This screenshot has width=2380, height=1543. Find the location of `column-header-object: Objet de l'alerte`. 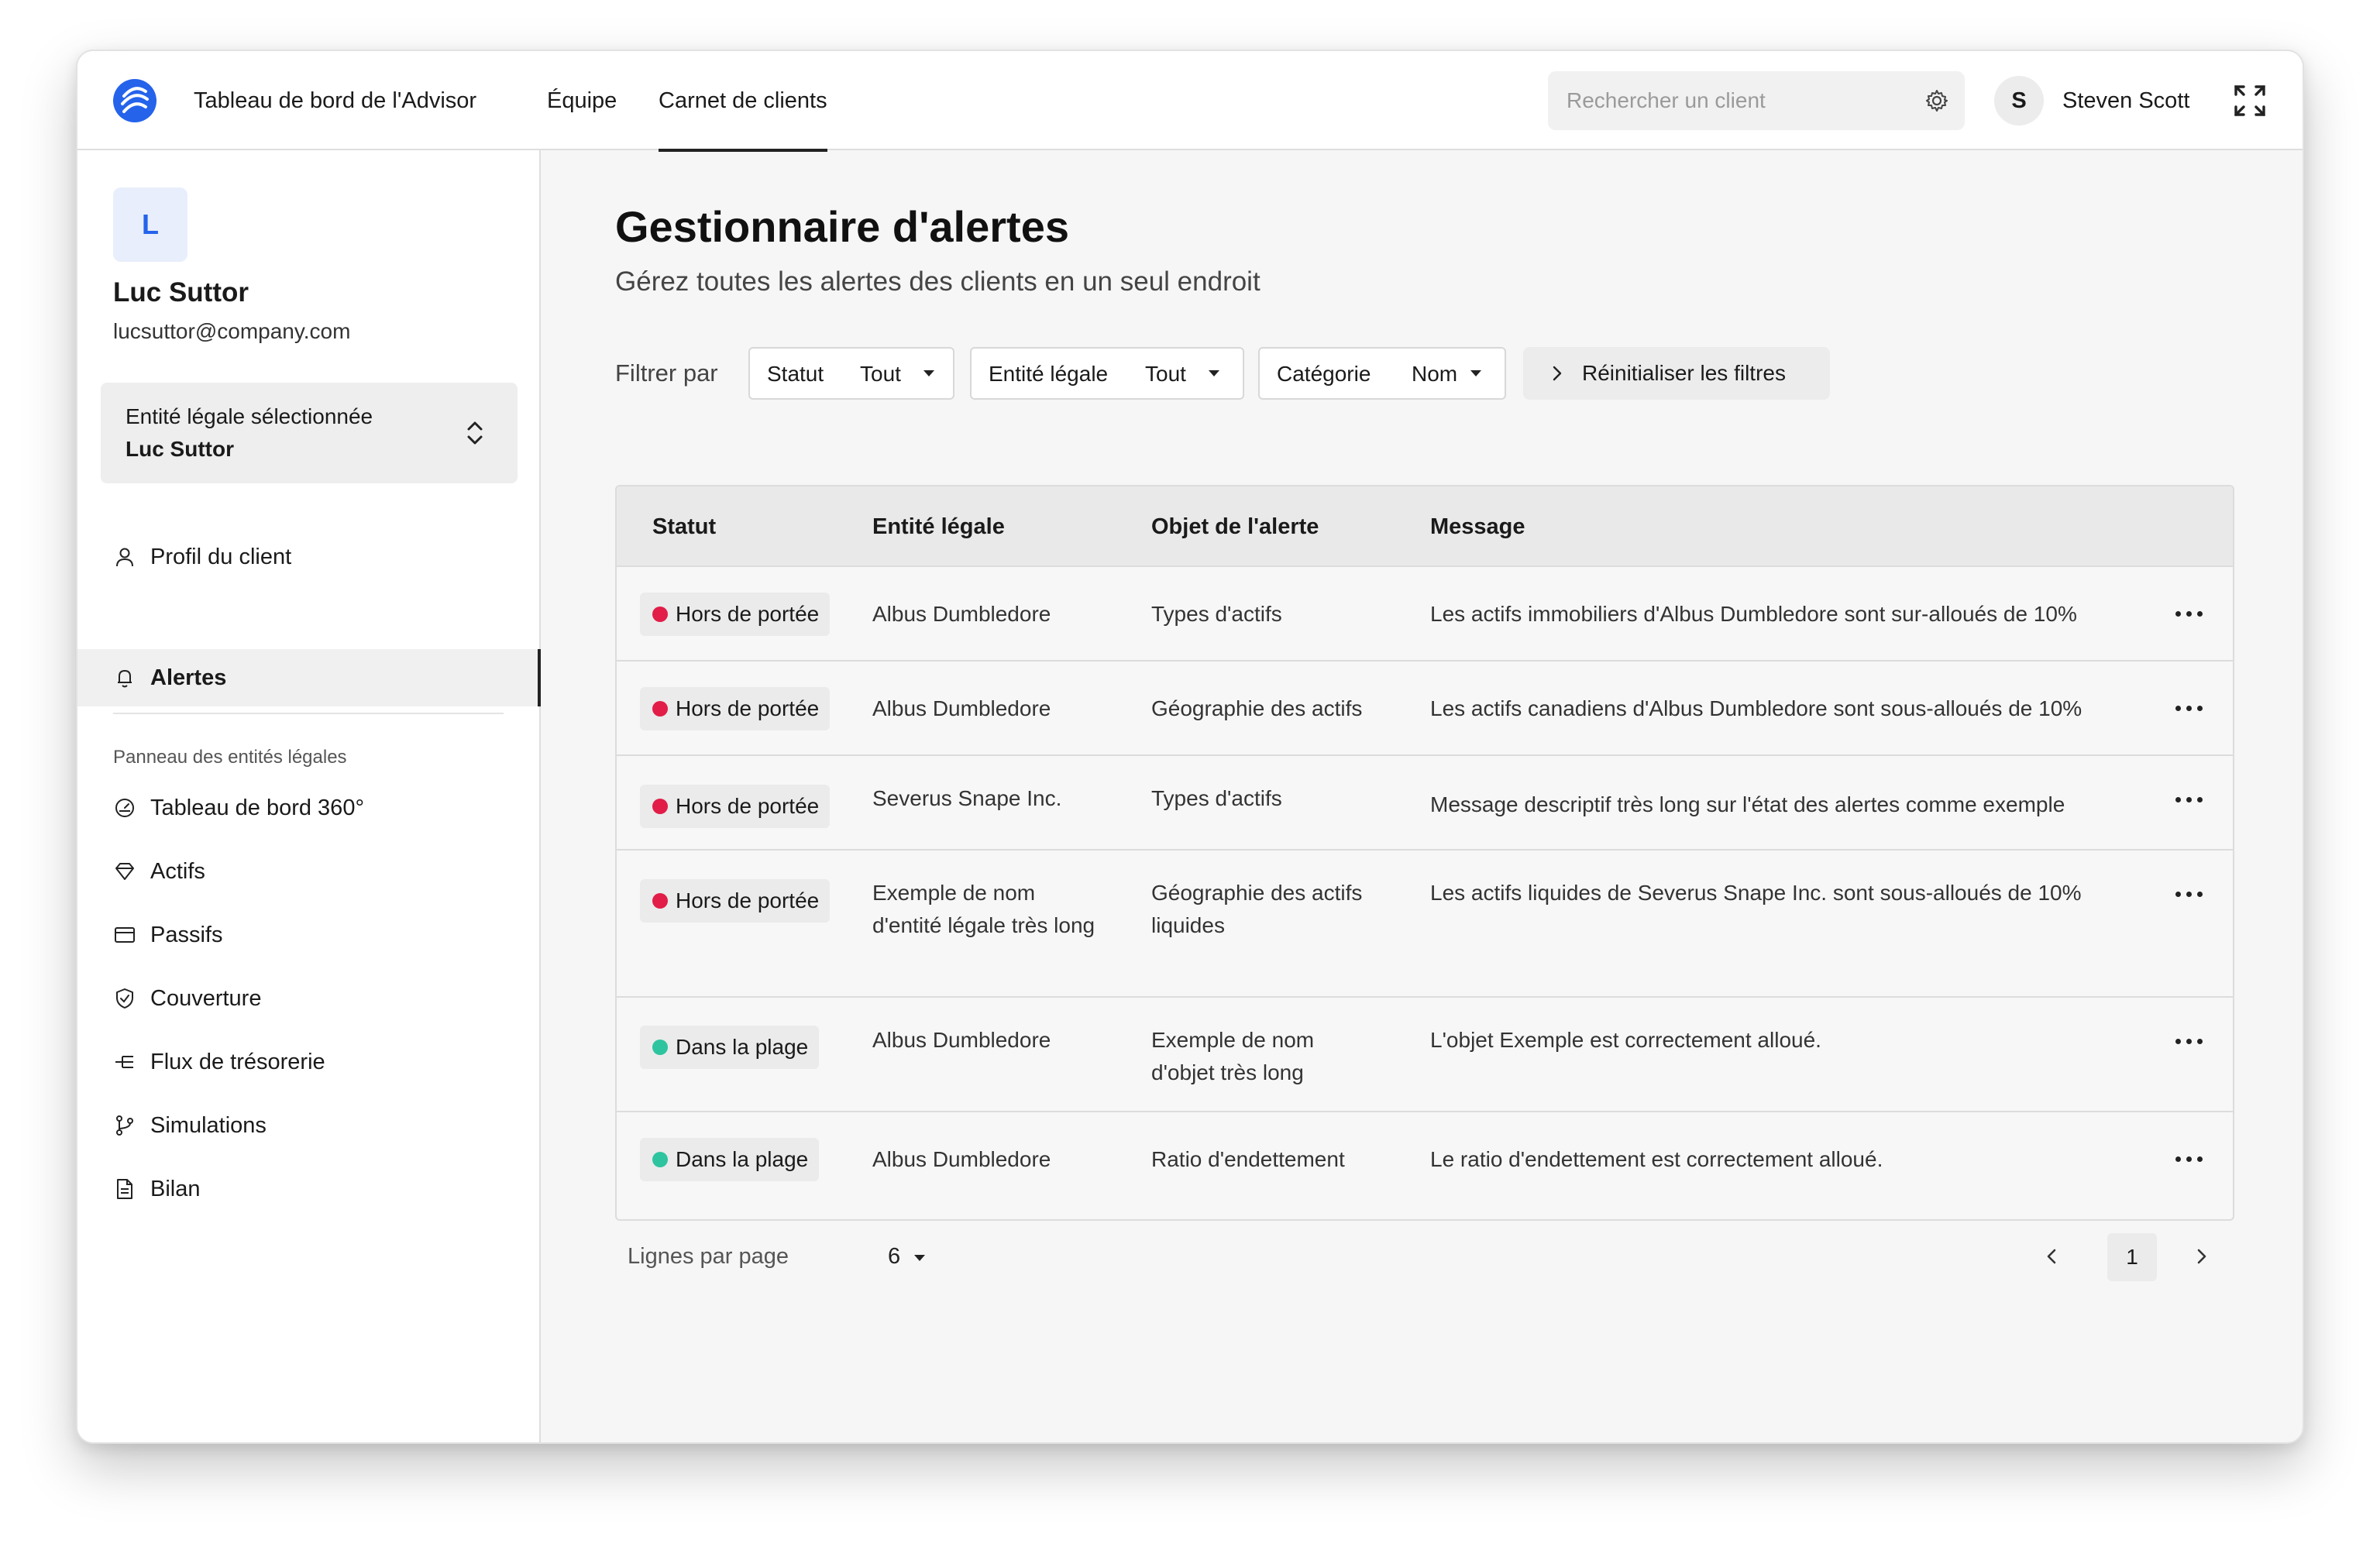

column-header-object: Objet de l'alerte is located at coordinates (1235, 527).